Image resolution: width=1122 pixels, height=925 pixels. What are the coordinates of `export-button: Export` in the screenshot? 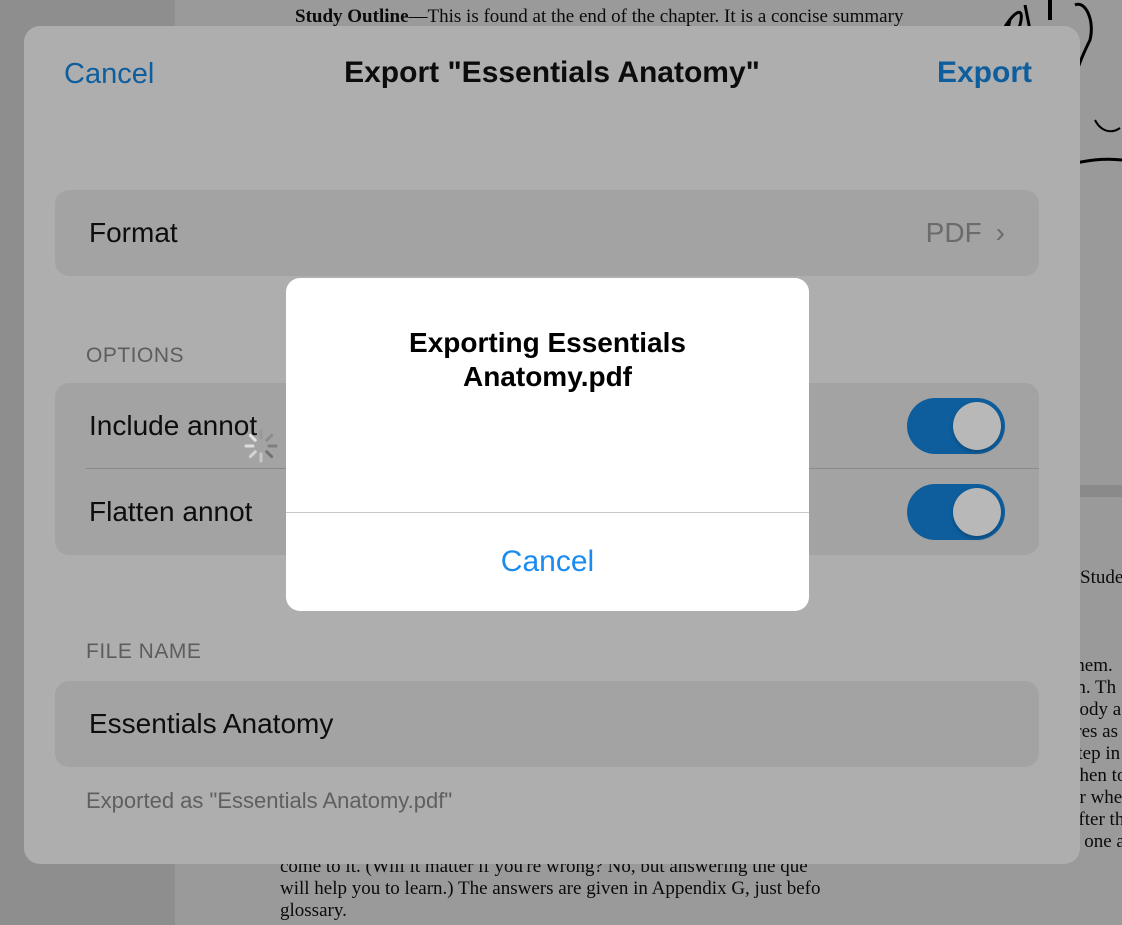 It's located at (984, 73).